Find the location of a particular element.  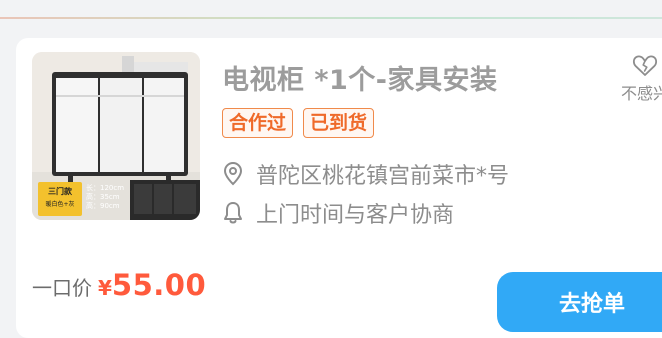

location-pin-icon is located at coordinates (233, 174).